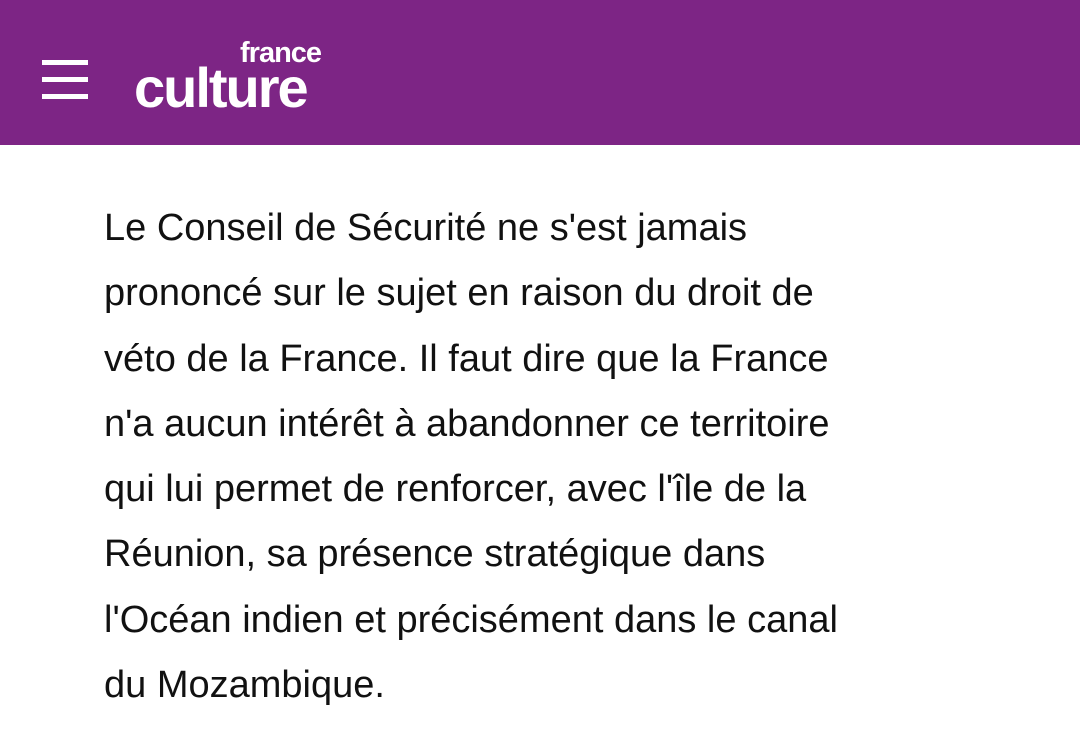 This screenshot has width=1080, height=754. What do you see at coordinates (65, 80) in the screenshot?
I see `hamburger-menu-icon` at bounding box center [65, 80].